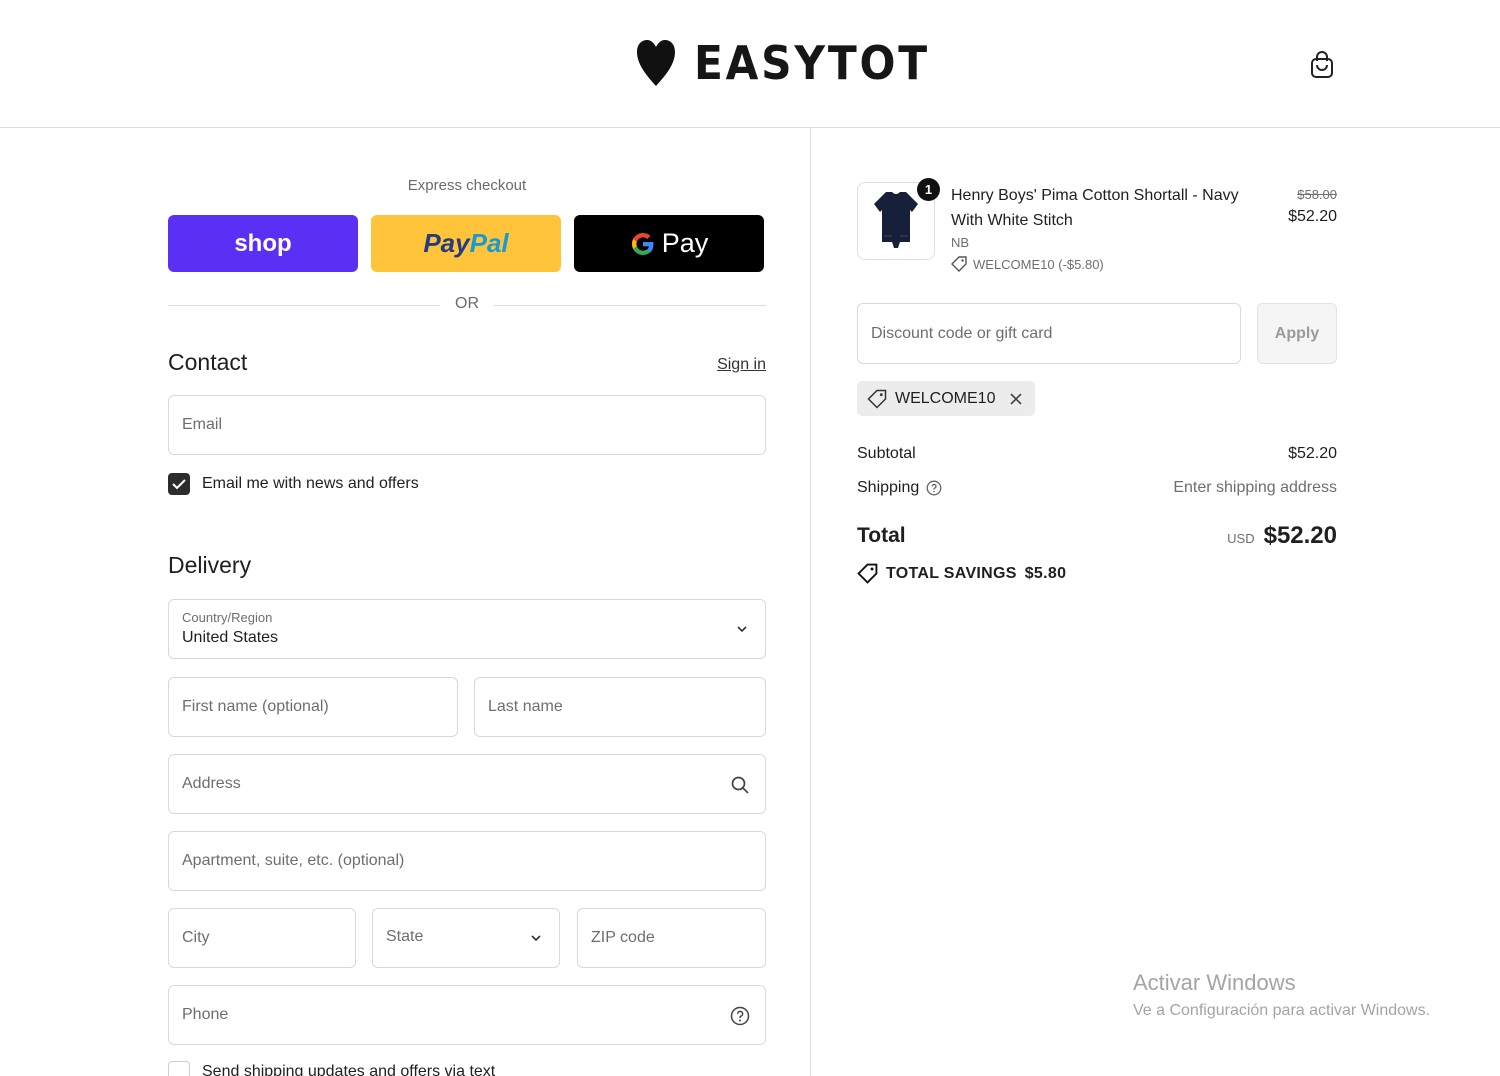  What do you see at coordinates (1045, 573) in the screenshot?
I see `savings-value: $5.80` at bounding box center [1045, 573].